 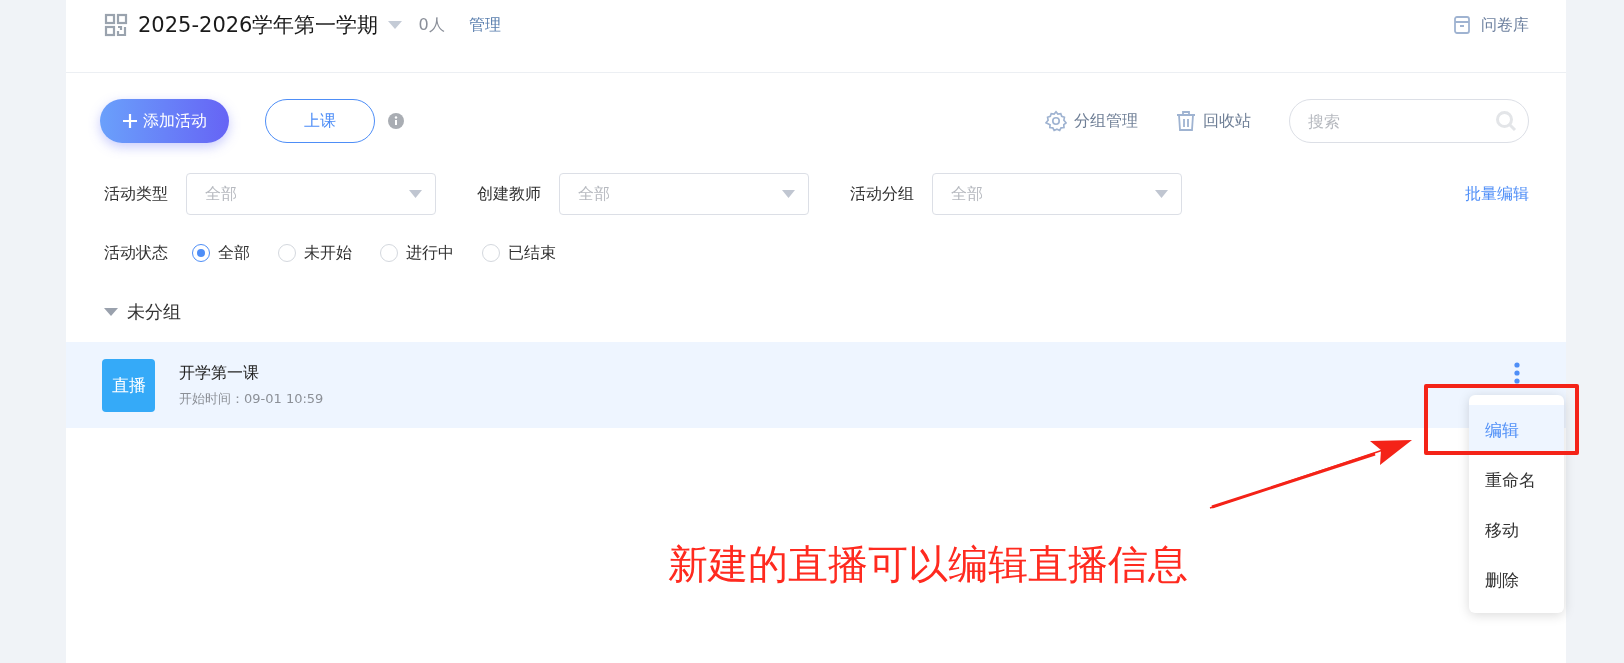 I want to click on status-radio: 已结束, so click(x=519, y=253).